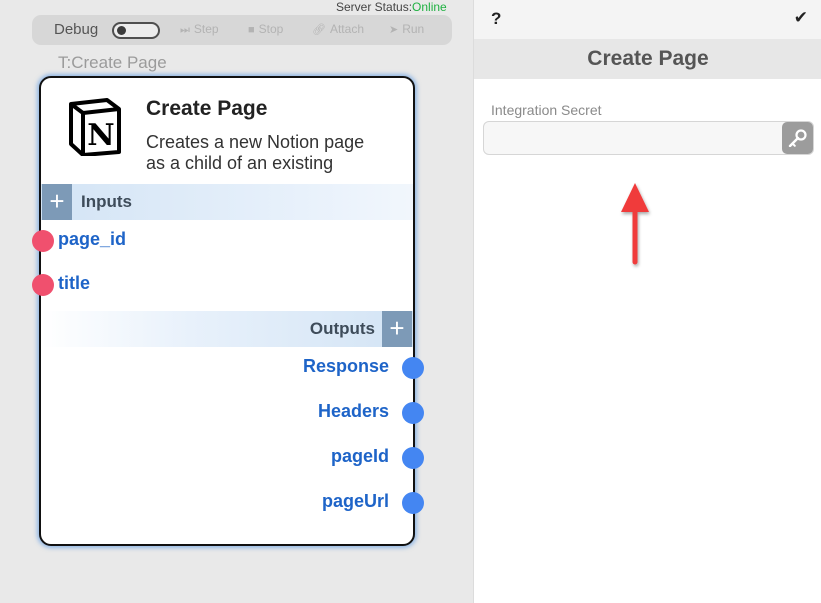 The width and height of the screenshot is (821, 603). I want to click on server-status-value: Online, so click(429, 7).